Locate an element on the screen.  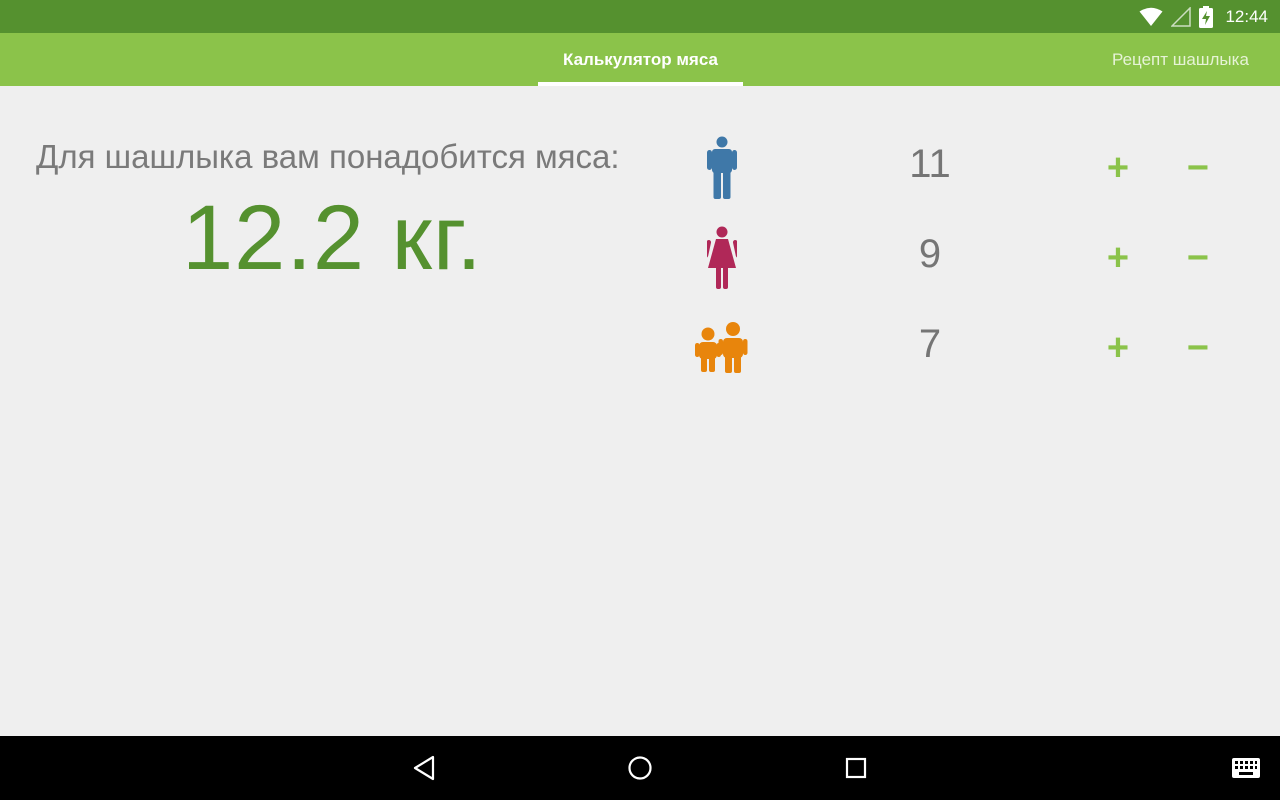
tab-shashlik-recipe: Рецепт шашлыка is located at coordinates (1196, 59).